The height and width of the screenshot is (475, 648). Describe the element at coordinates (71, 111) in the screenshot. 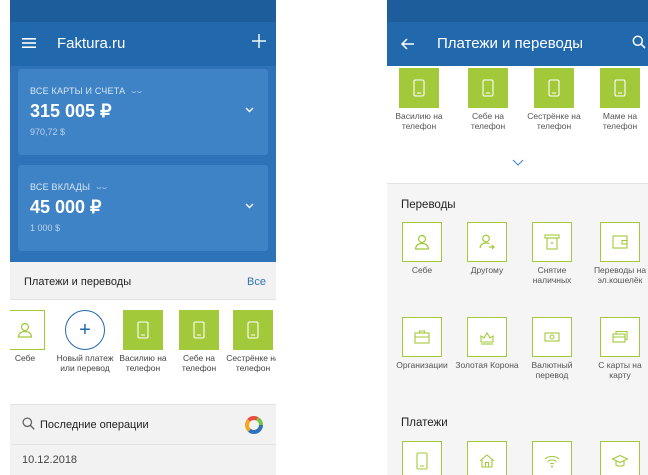

I see `card-amount: 315 005 ₽` at that location.